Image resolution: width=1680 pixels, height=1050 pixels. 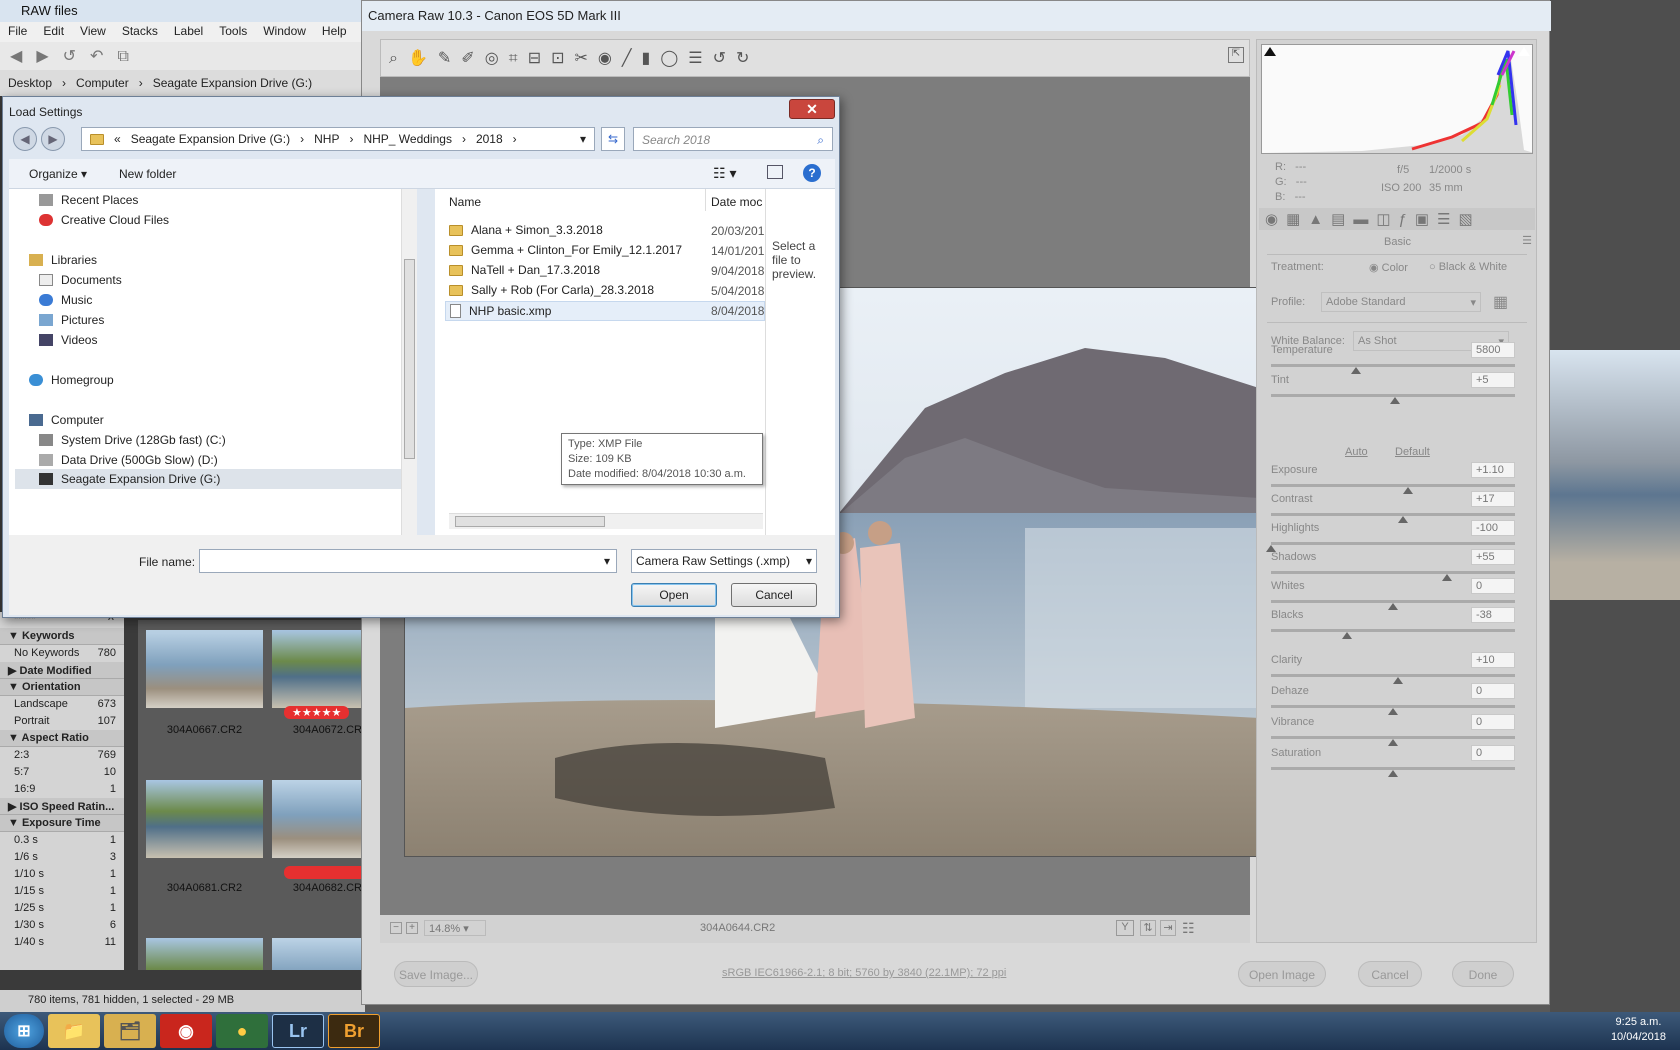 What do you see at coordinates (674, 58) in the screenshot?
I see `radial-icon: ◯` at bounding box center [674, 58].